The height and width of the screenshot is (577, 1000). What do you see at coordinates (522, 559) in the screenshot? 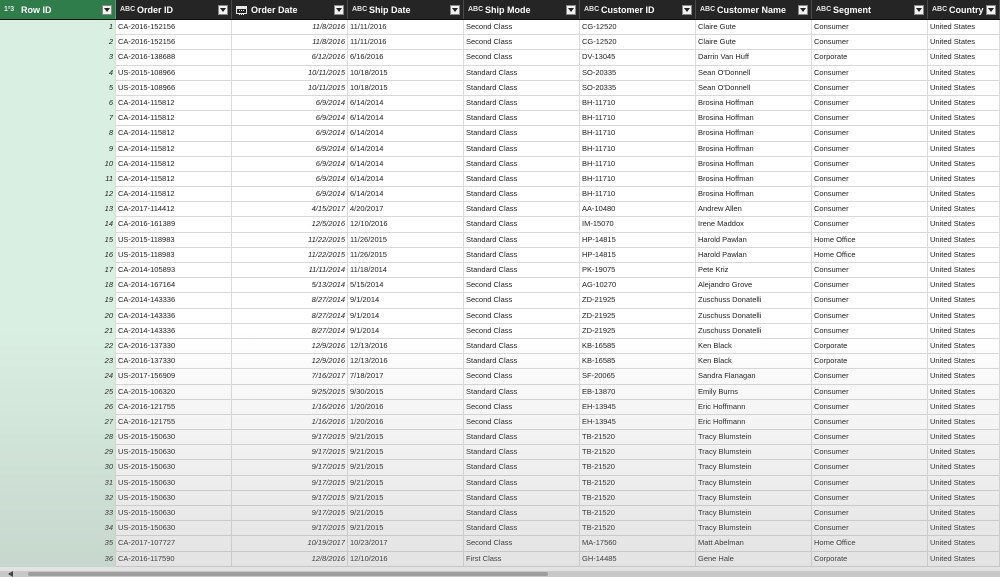
I see `cell-ship-mode: First Class` at bounding box center [522, 559].